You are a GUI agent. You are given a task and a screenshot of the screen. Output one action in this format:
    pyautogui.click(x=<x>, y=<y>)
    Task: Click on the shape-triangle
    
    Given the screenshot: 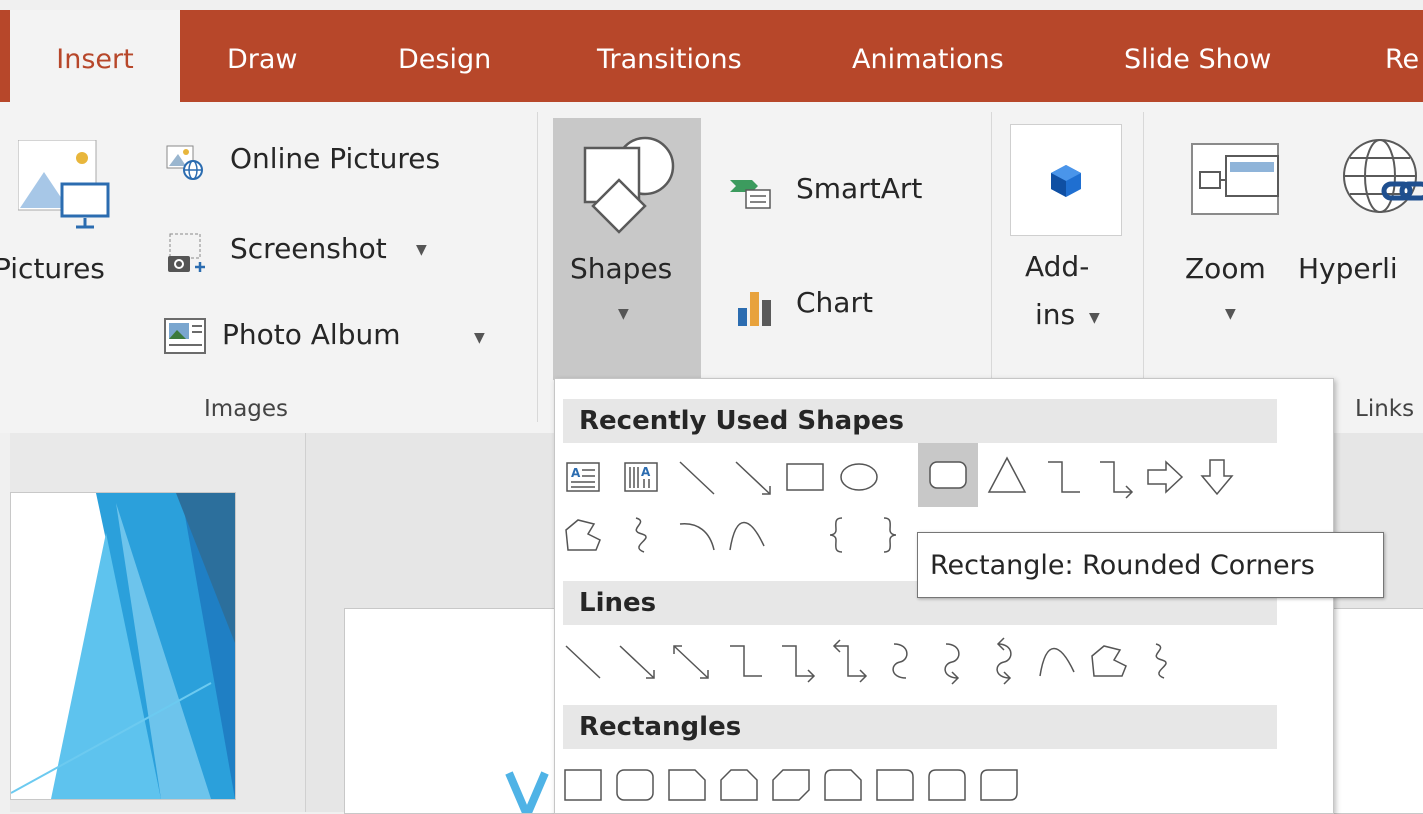 What is the action you would take?
    pyautogui.click(x=1007, y=475)
    